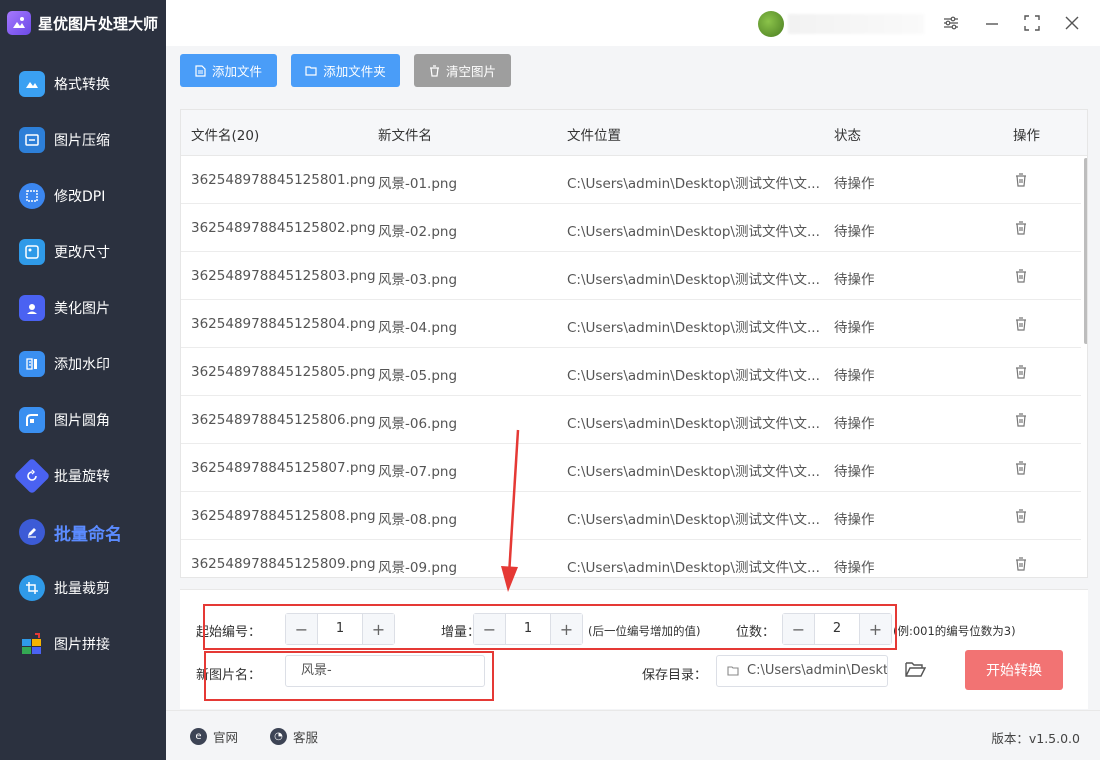 The width and height of the screenshot is (1100, 760). I want to click on sidebar-item-rotate: 批量旋转, so click(83, 476).